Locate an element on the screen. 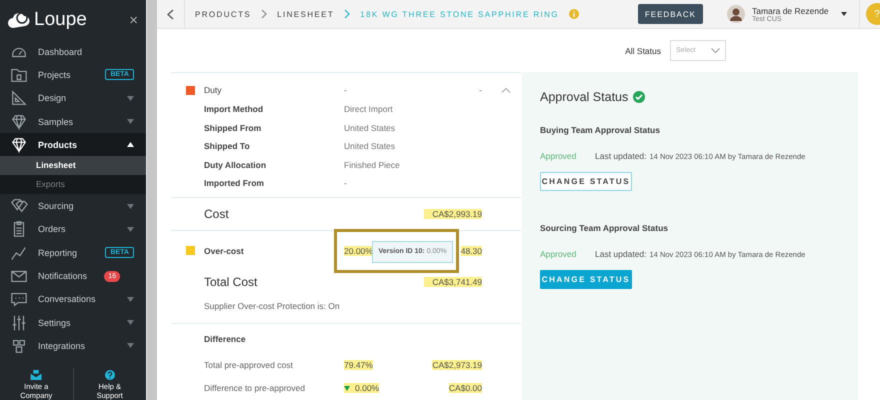 The image size is (880, 400). avatar-icon is located at coordinates (736, 14).